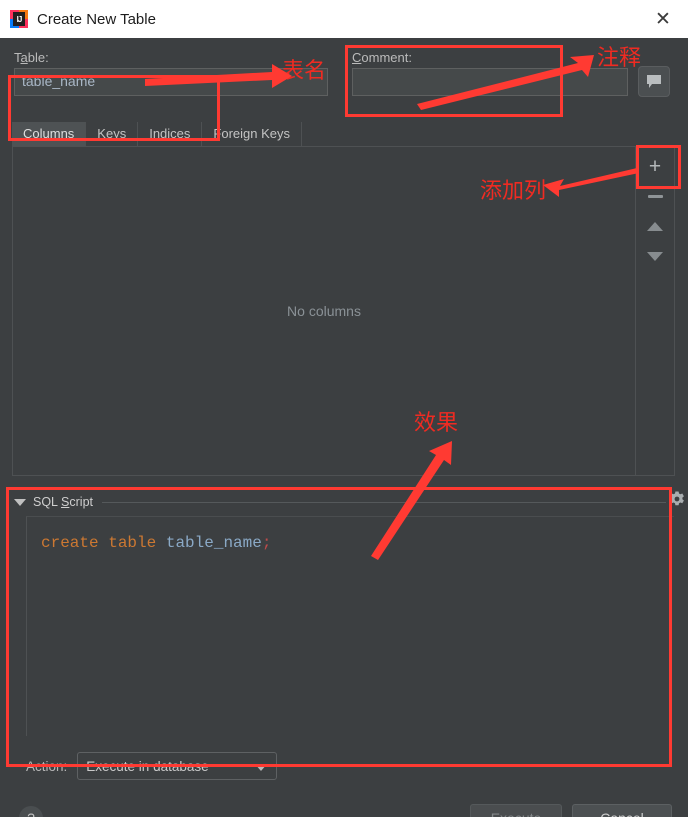 The height and width of the screenshot is (817, 688). I want to click on action-row: Action: Execute in database, so click(152, 766).